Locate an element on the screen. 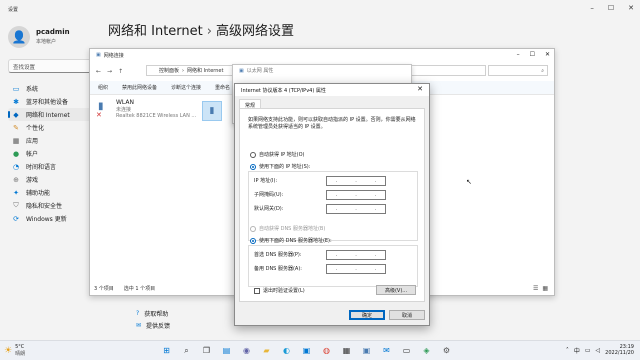 The height and width of the screenshot is (360, 640). sidebar-item-network: ◆ 网络和 Internet is located at coordinates (50, 114).